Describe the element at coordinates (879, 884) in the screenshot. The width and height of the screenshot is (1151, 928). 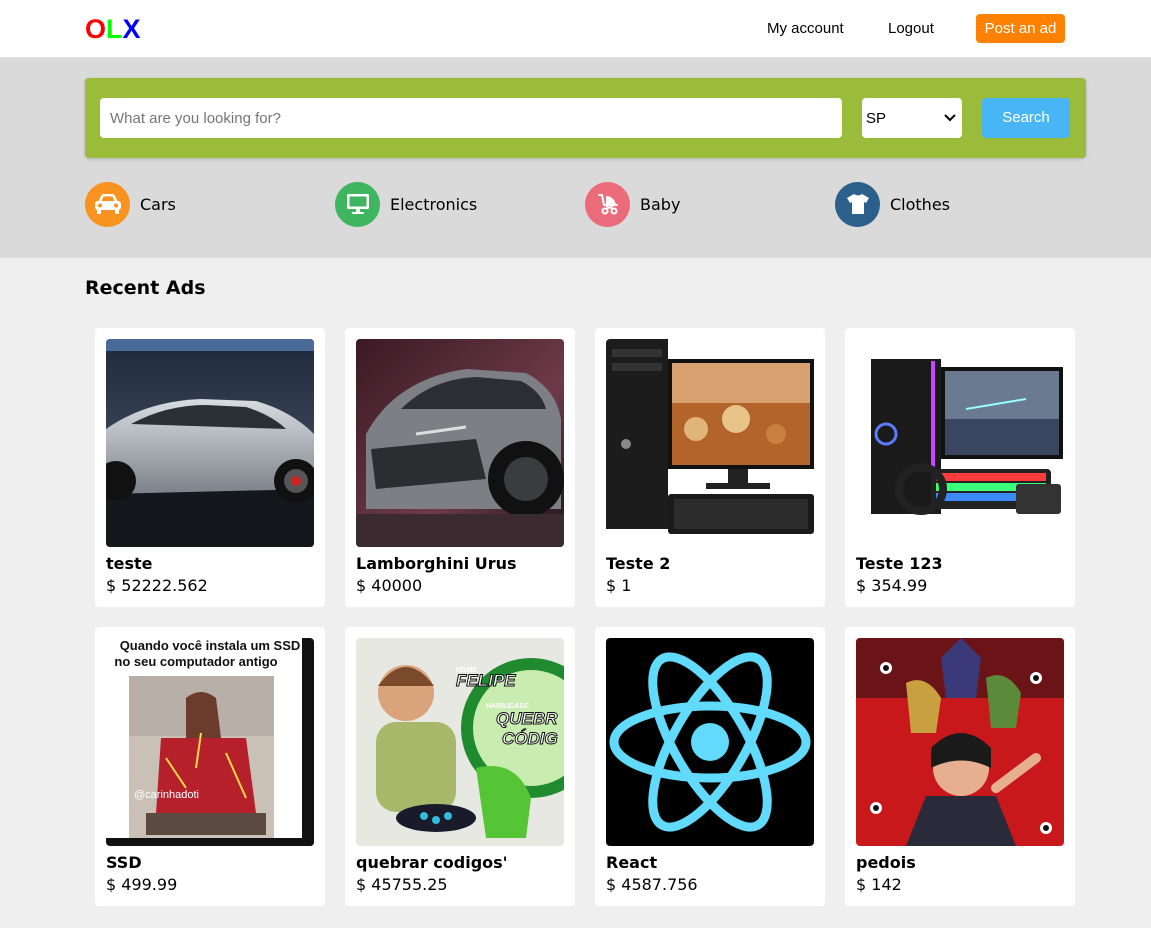
I see `ad-price: $ 142` at that location.